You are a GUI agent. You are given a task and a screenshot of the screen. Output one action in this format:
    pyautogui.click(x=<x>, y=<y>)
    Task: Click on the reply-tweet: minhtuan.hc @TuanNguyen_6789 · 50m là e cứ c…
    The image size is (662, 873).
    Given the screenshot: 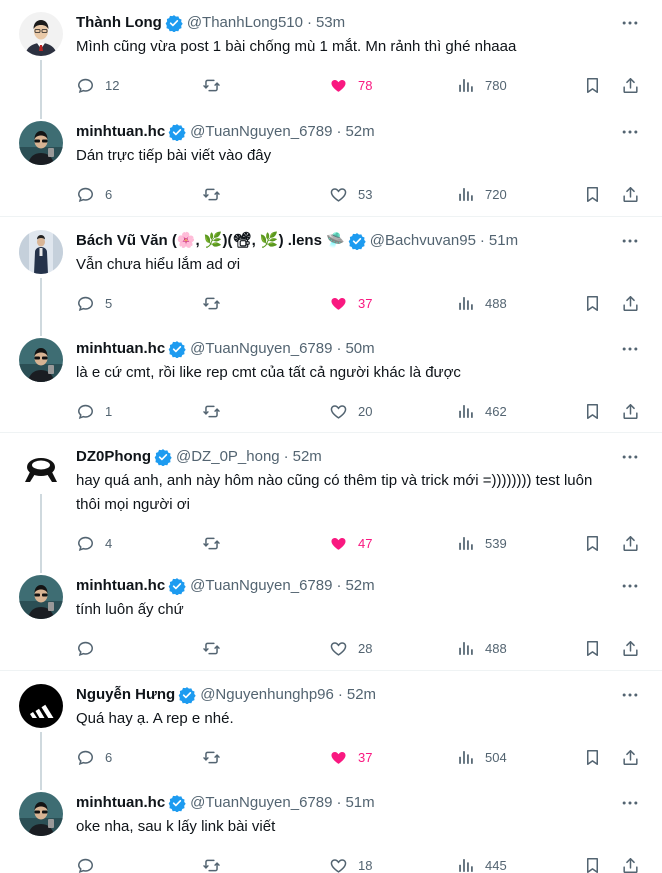 What is the action you would take?
    pyautogui.click(x=331, y=372)
    